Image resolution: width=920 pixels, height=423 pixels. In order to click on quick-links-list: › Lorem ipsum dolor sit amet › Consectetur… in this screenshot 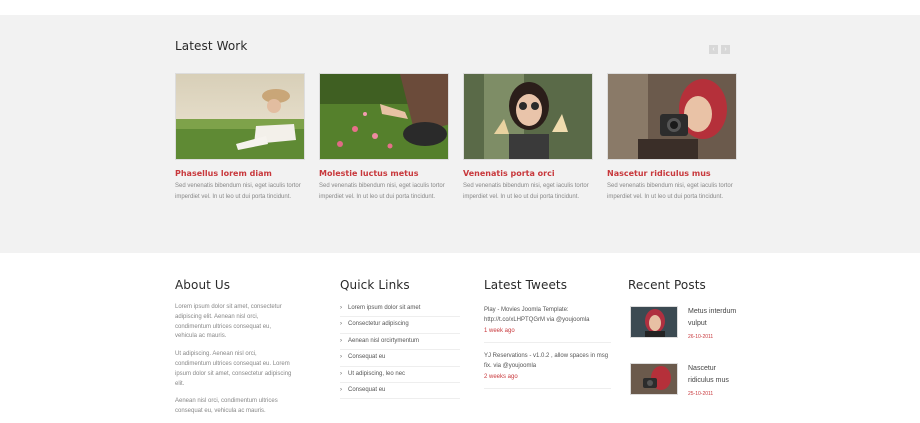, I will do `click(400, 350)`.